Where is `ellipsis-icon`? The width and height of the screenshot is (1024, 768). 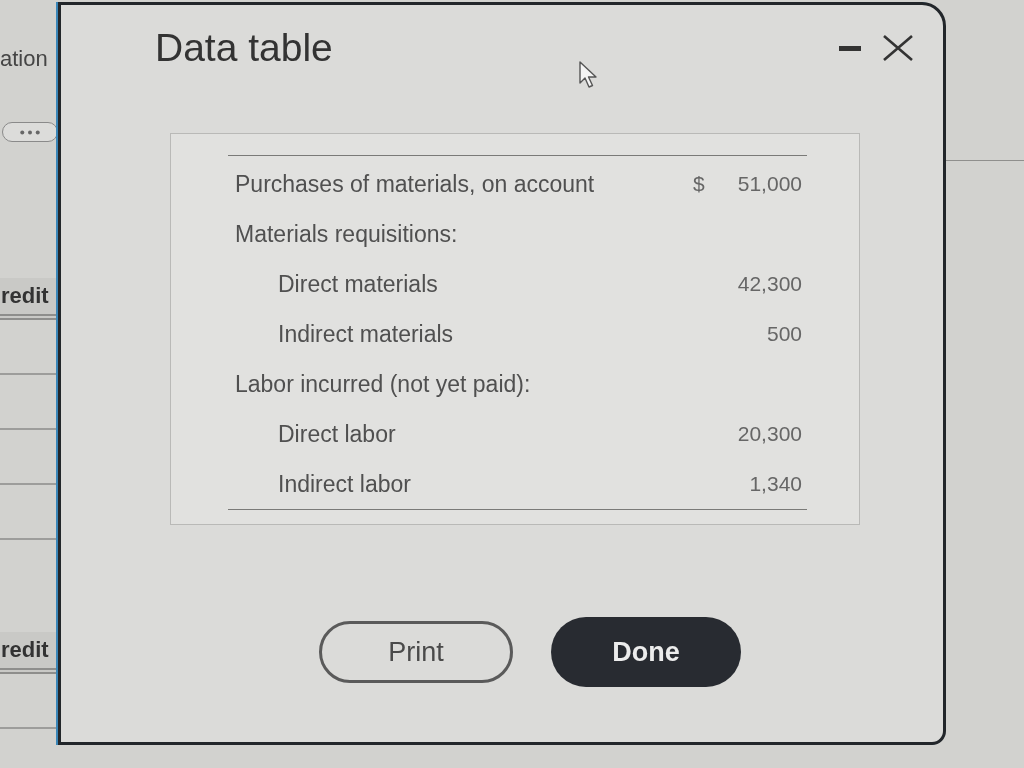
ellipsis-icon is located at coordinates (30, 132).